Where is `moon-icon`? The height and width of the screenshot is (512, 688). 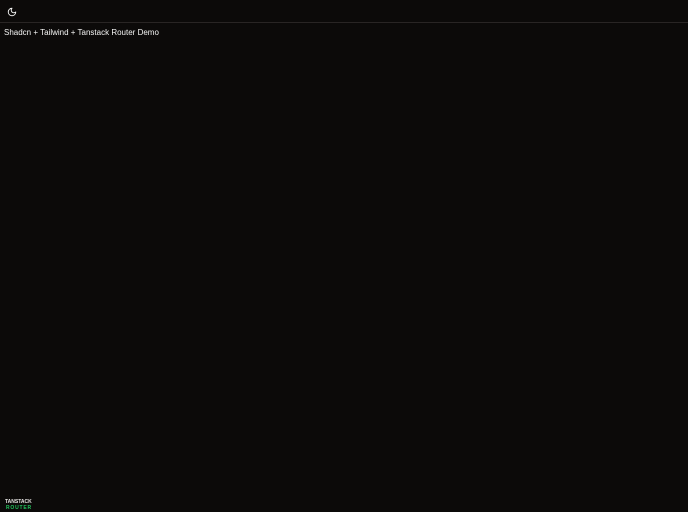 moon-icon is located at coordinates (12, 12).